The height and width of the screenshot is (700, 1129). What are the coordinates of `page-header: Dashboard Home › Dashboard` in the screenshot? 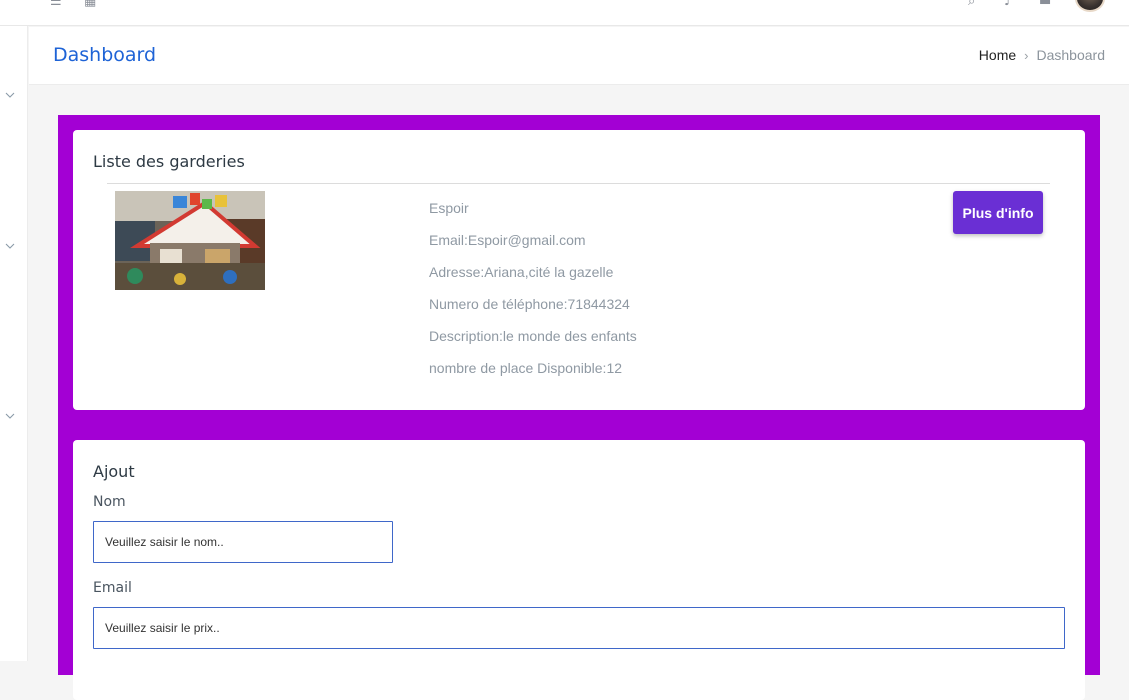 It's located at (579, 56).